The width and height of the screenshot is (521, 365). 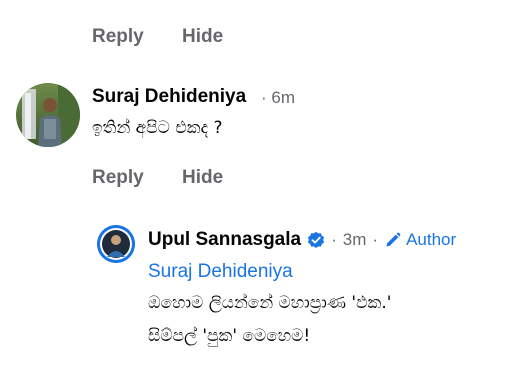 I want to click on hide-button-top: Hide, so click(x=202, y=37).